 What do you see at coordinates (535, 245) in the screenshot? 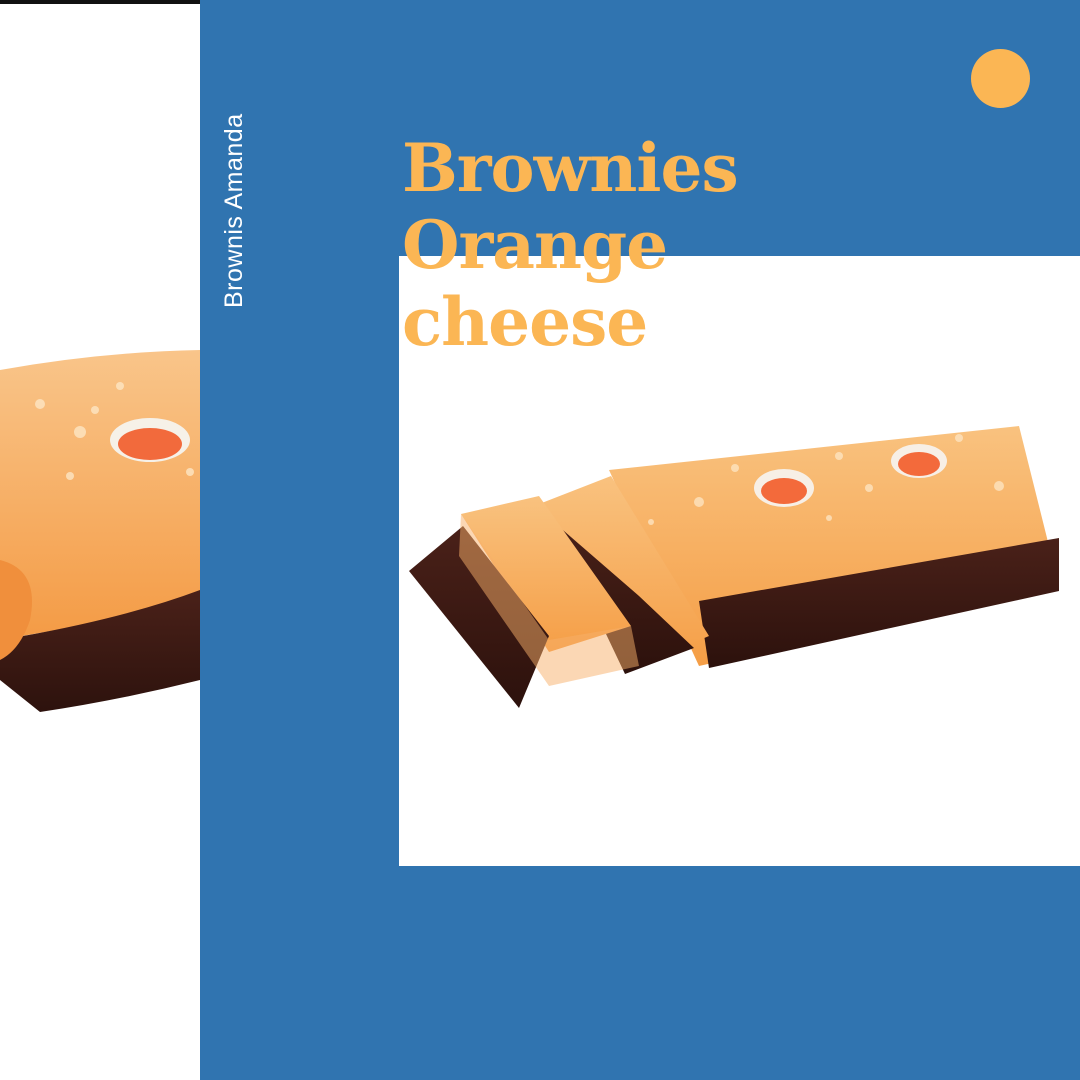
I see `title-line-2: Orange` at bounding box center [535, 245].